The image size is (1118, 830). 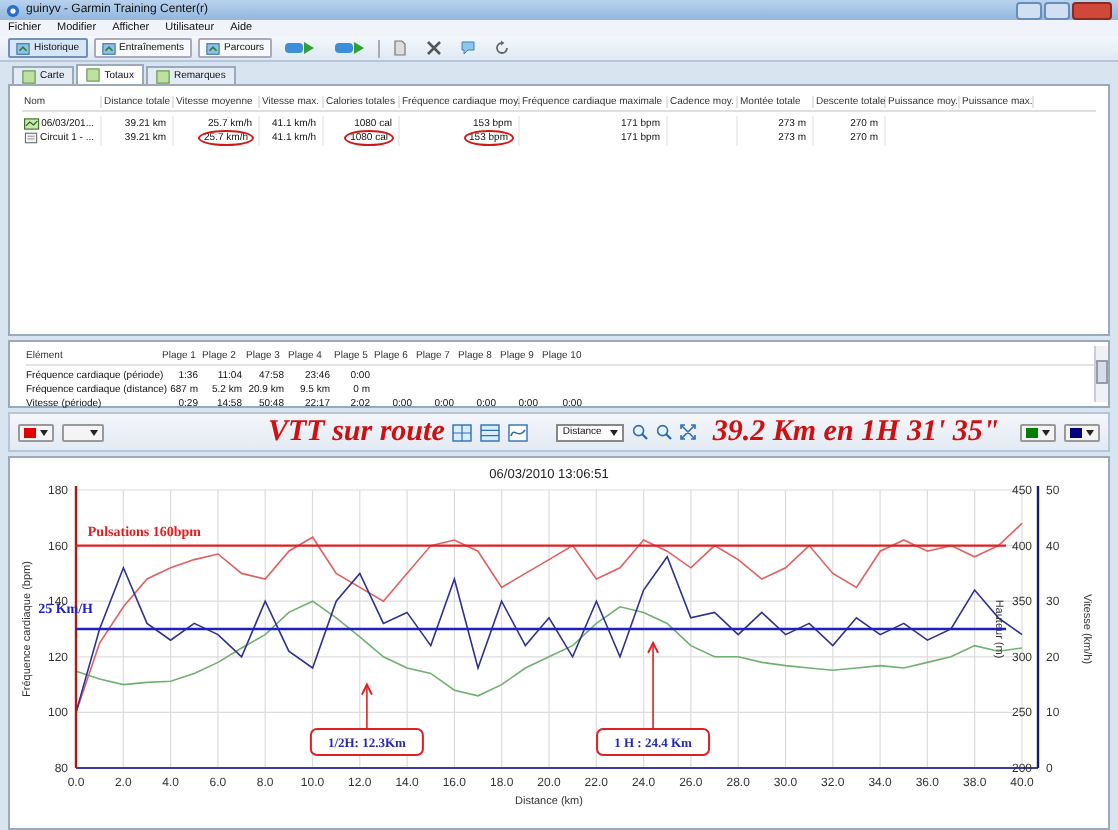 I want to click on split-view-icon, so click(x=462, y=432).